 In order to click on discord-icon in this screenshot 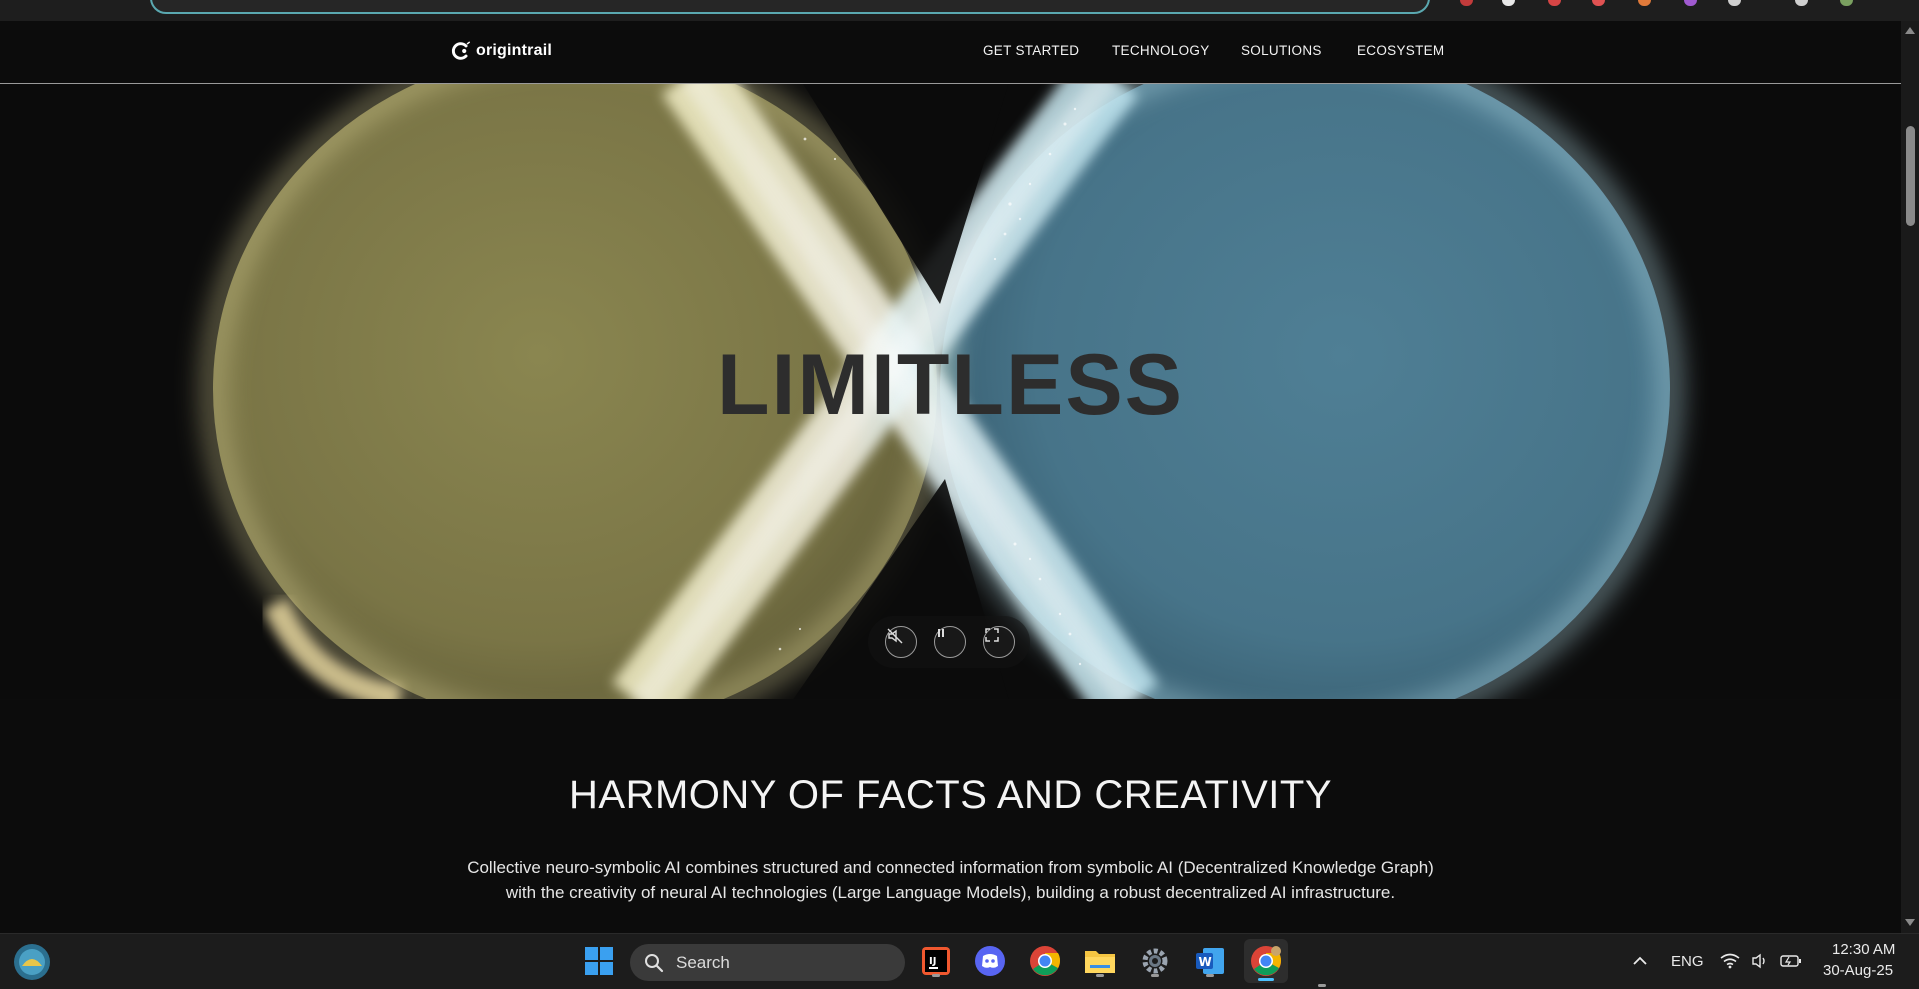, I will do `click(990, 961)`.